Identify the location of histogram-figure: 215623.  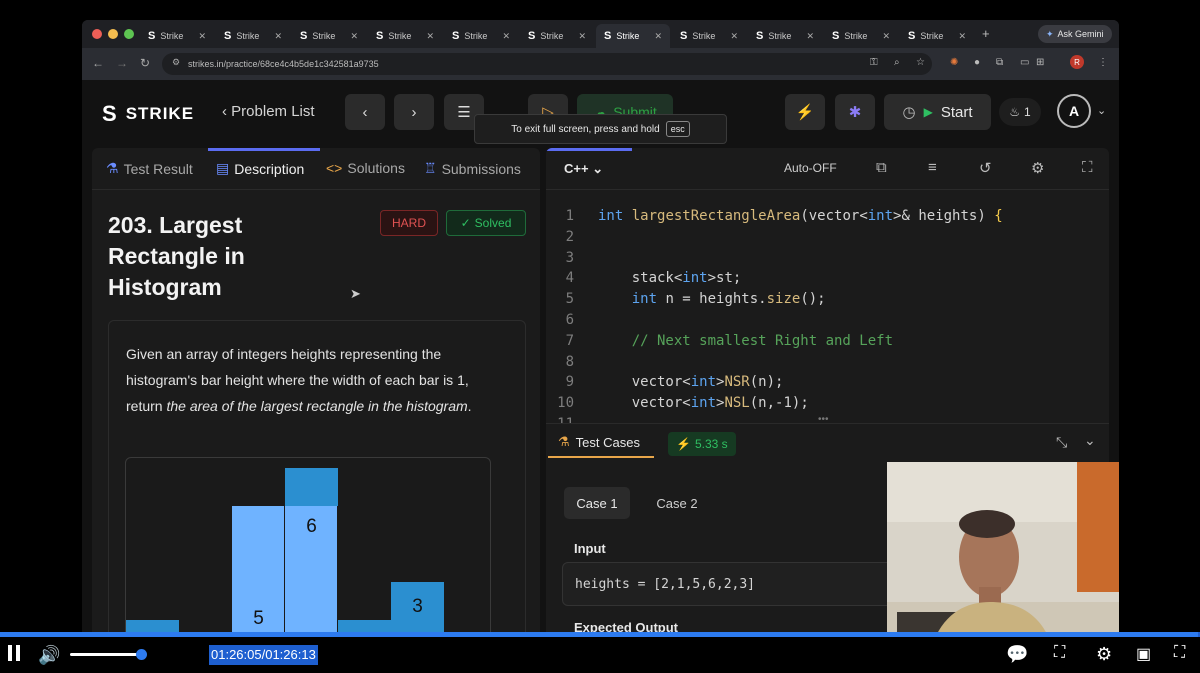
(308, 548).